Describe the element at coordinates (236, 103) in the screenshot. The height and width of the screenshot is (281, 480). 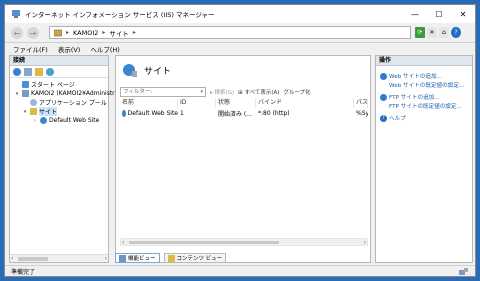
I see `column-state: 状態` at that location.